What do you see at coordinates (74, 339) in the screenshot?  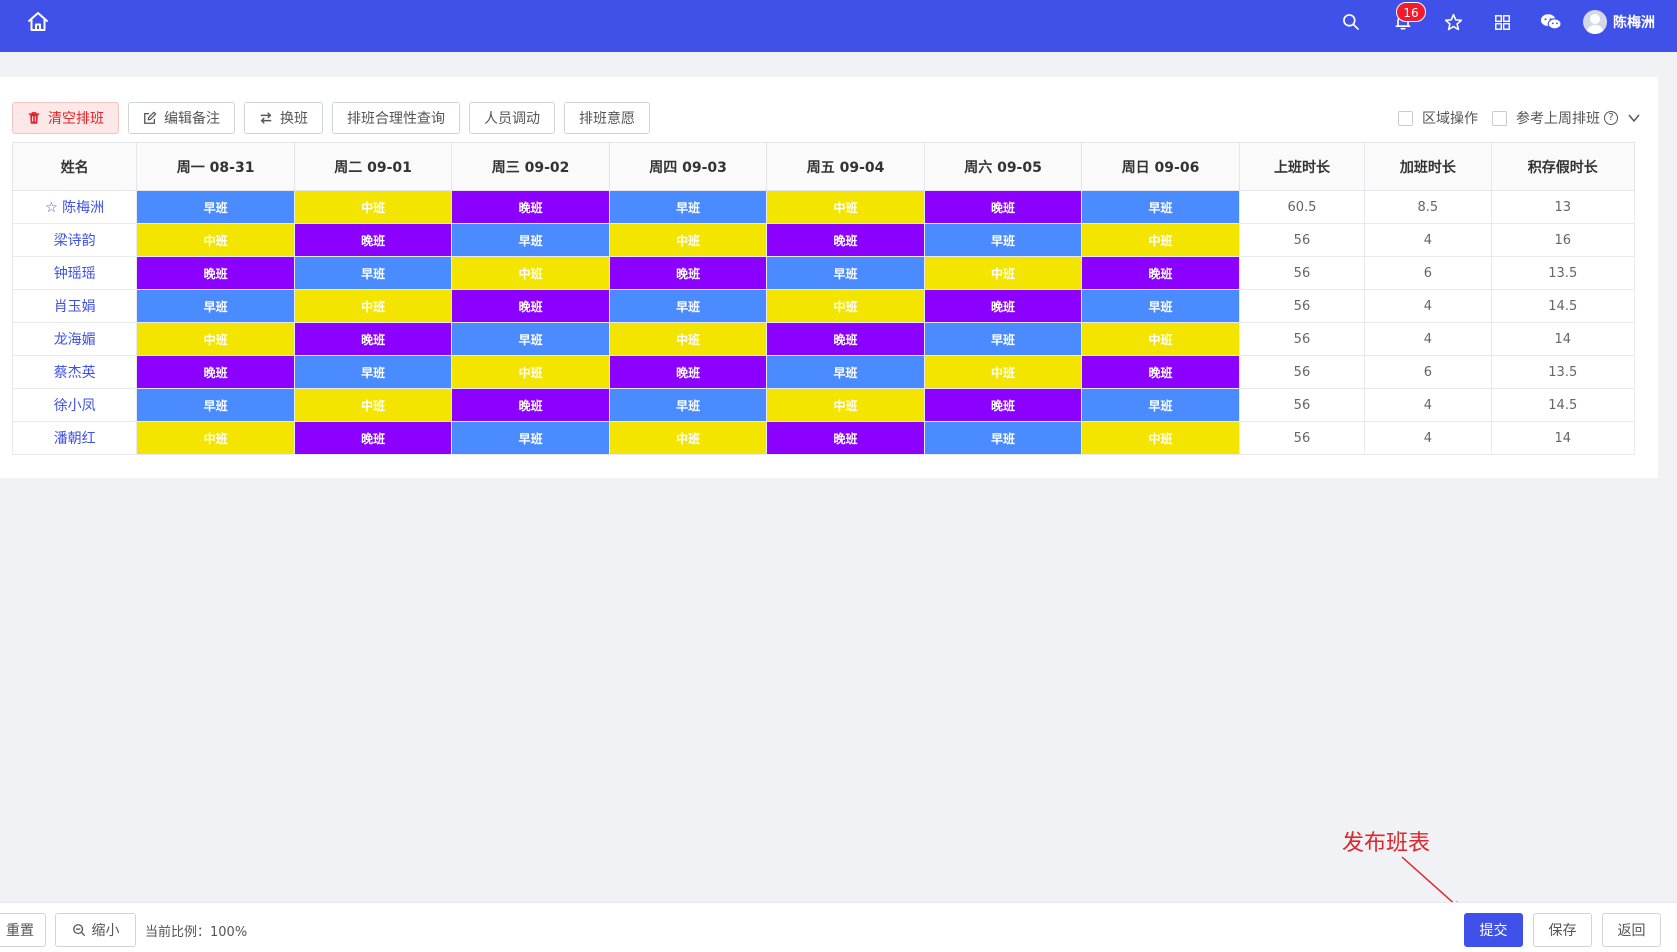 I see `employee-name: 龙海媚` at bounding box center [74, 339].